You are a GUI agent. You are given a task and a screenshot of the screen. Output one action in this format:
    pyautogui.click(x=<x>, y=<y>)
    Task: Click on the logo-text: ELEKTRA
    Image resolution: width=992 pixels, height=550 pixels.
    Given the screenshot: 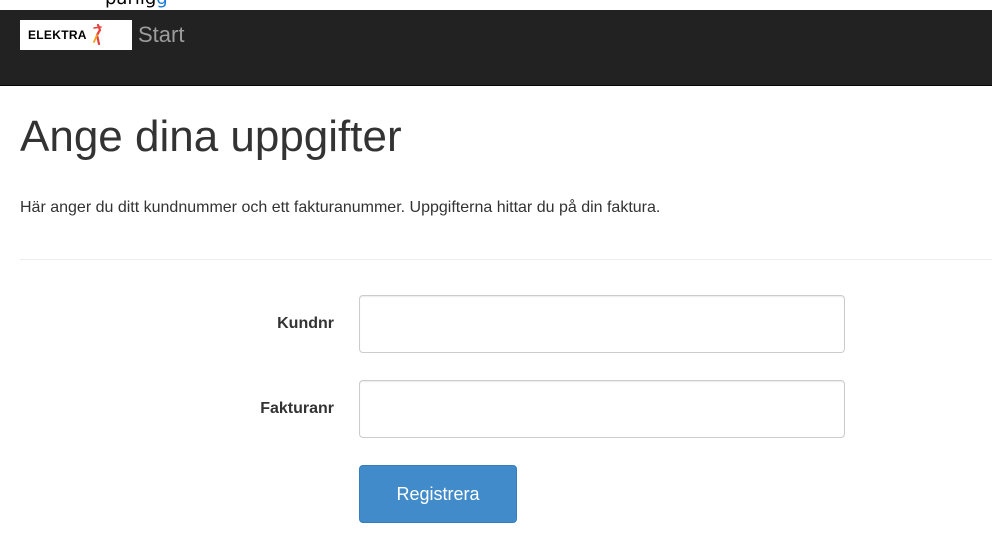 What is the action you would take?
    pyautogui.click(x=57, y=35)
    